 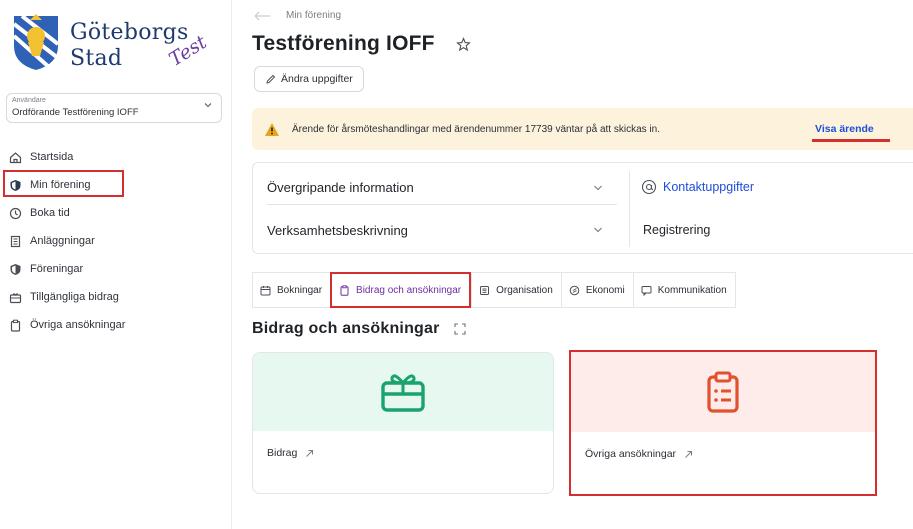 I want to click on nav-item-label: Tillgängliga bidrag, so click(x=74, y=297).